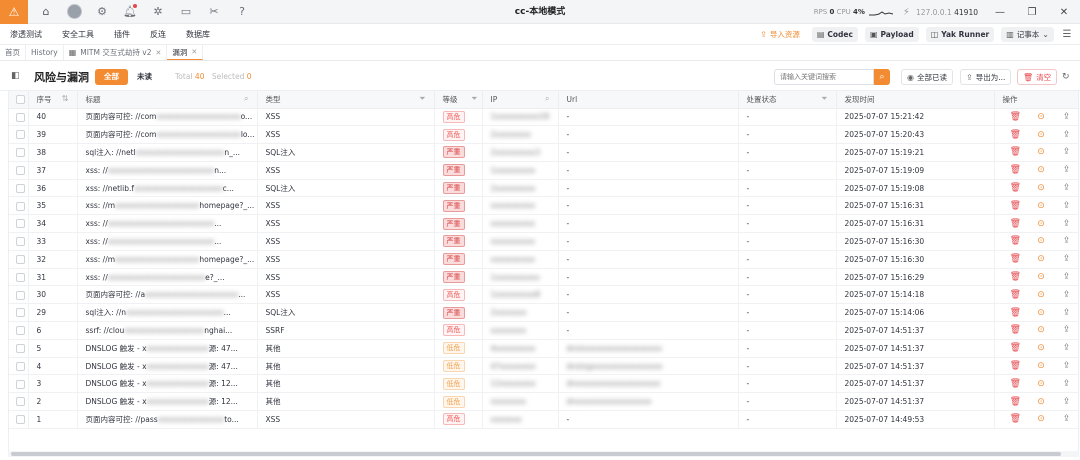  What do you see at coordinates (198, 34) in the screenshot?
I see `menu-item-database: 数据库` at bounding box center [198, 34].